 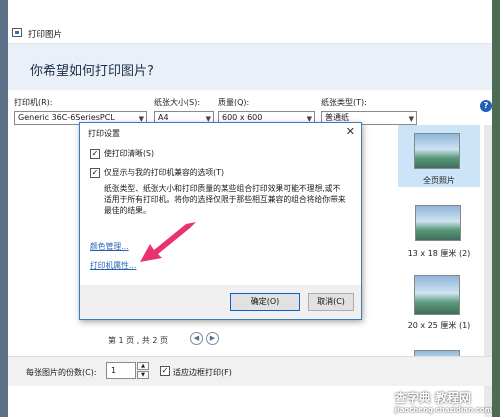 What do you see at coordinates (95, 173) in the screenshot?
I see `compatible-only-checkbox: ✓` at bounding box center [95, 173].